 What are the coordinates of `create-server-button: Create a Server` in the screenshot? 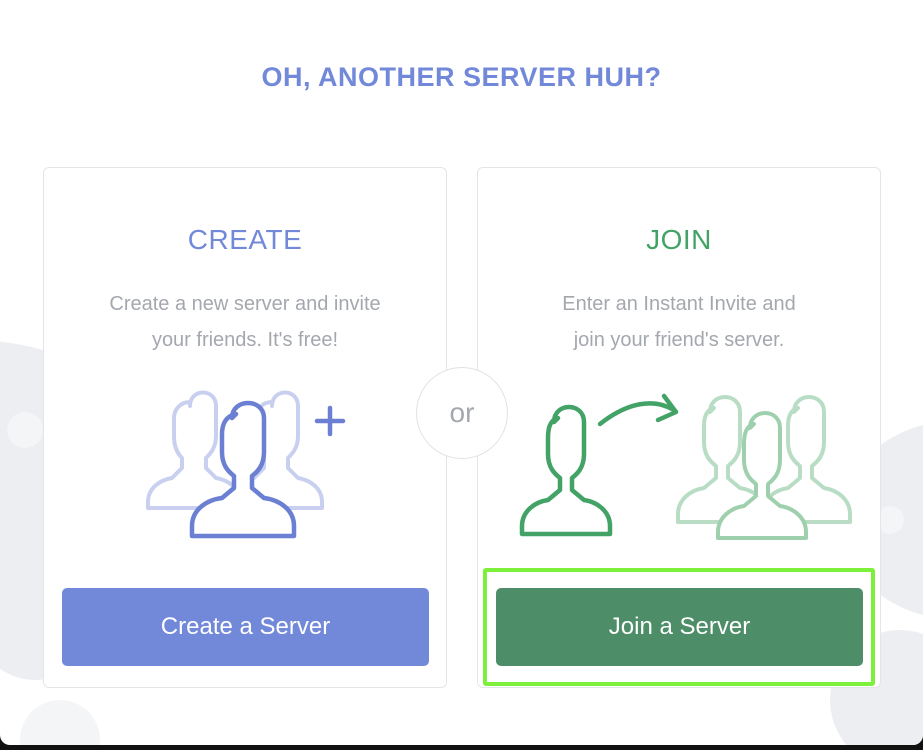 It's located at (245, 627).